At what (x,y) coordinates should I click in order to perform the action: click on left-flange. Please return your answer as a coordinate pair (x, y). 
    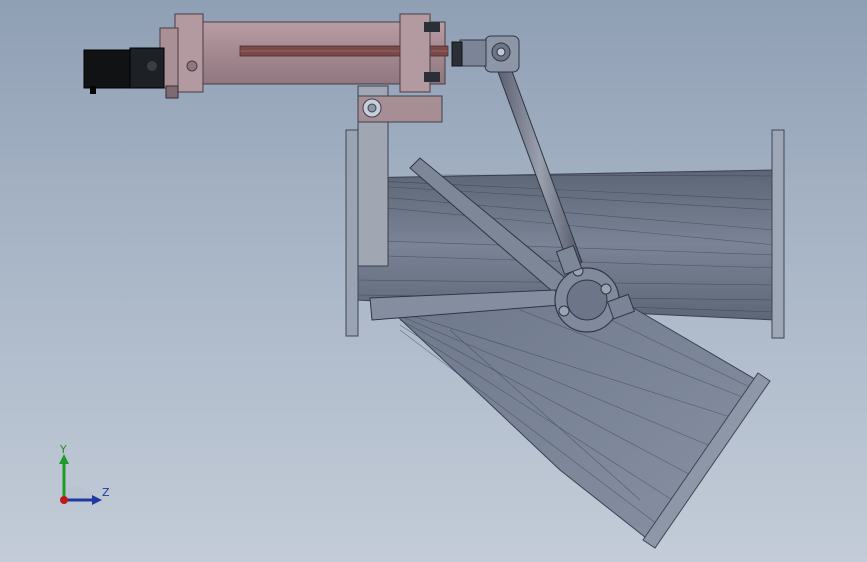
    Looking at the image, I should click on (352, 233).